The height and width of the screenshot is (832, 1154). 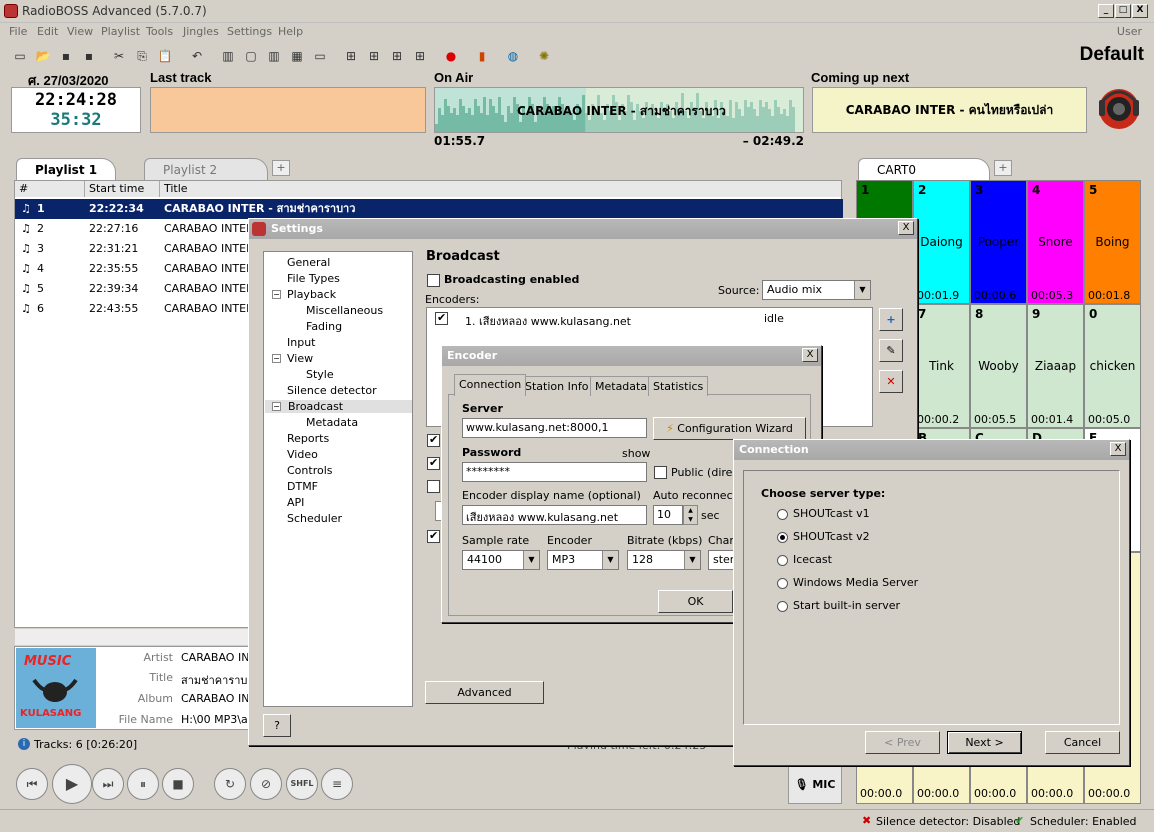 What do you see at coordinates (344, 310) in the screenshot?
I see `settings-tree-miscellaneous: Miscellaneous` at bounding box center [344, 310].